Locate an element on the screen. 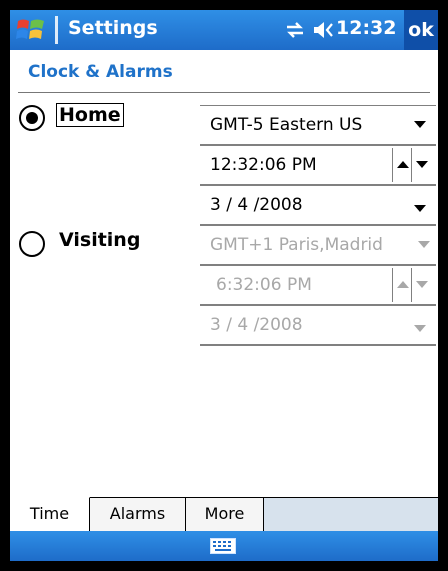  home-timezone-value: GMT-5 Eastern US is located at coordinates (286, 125).